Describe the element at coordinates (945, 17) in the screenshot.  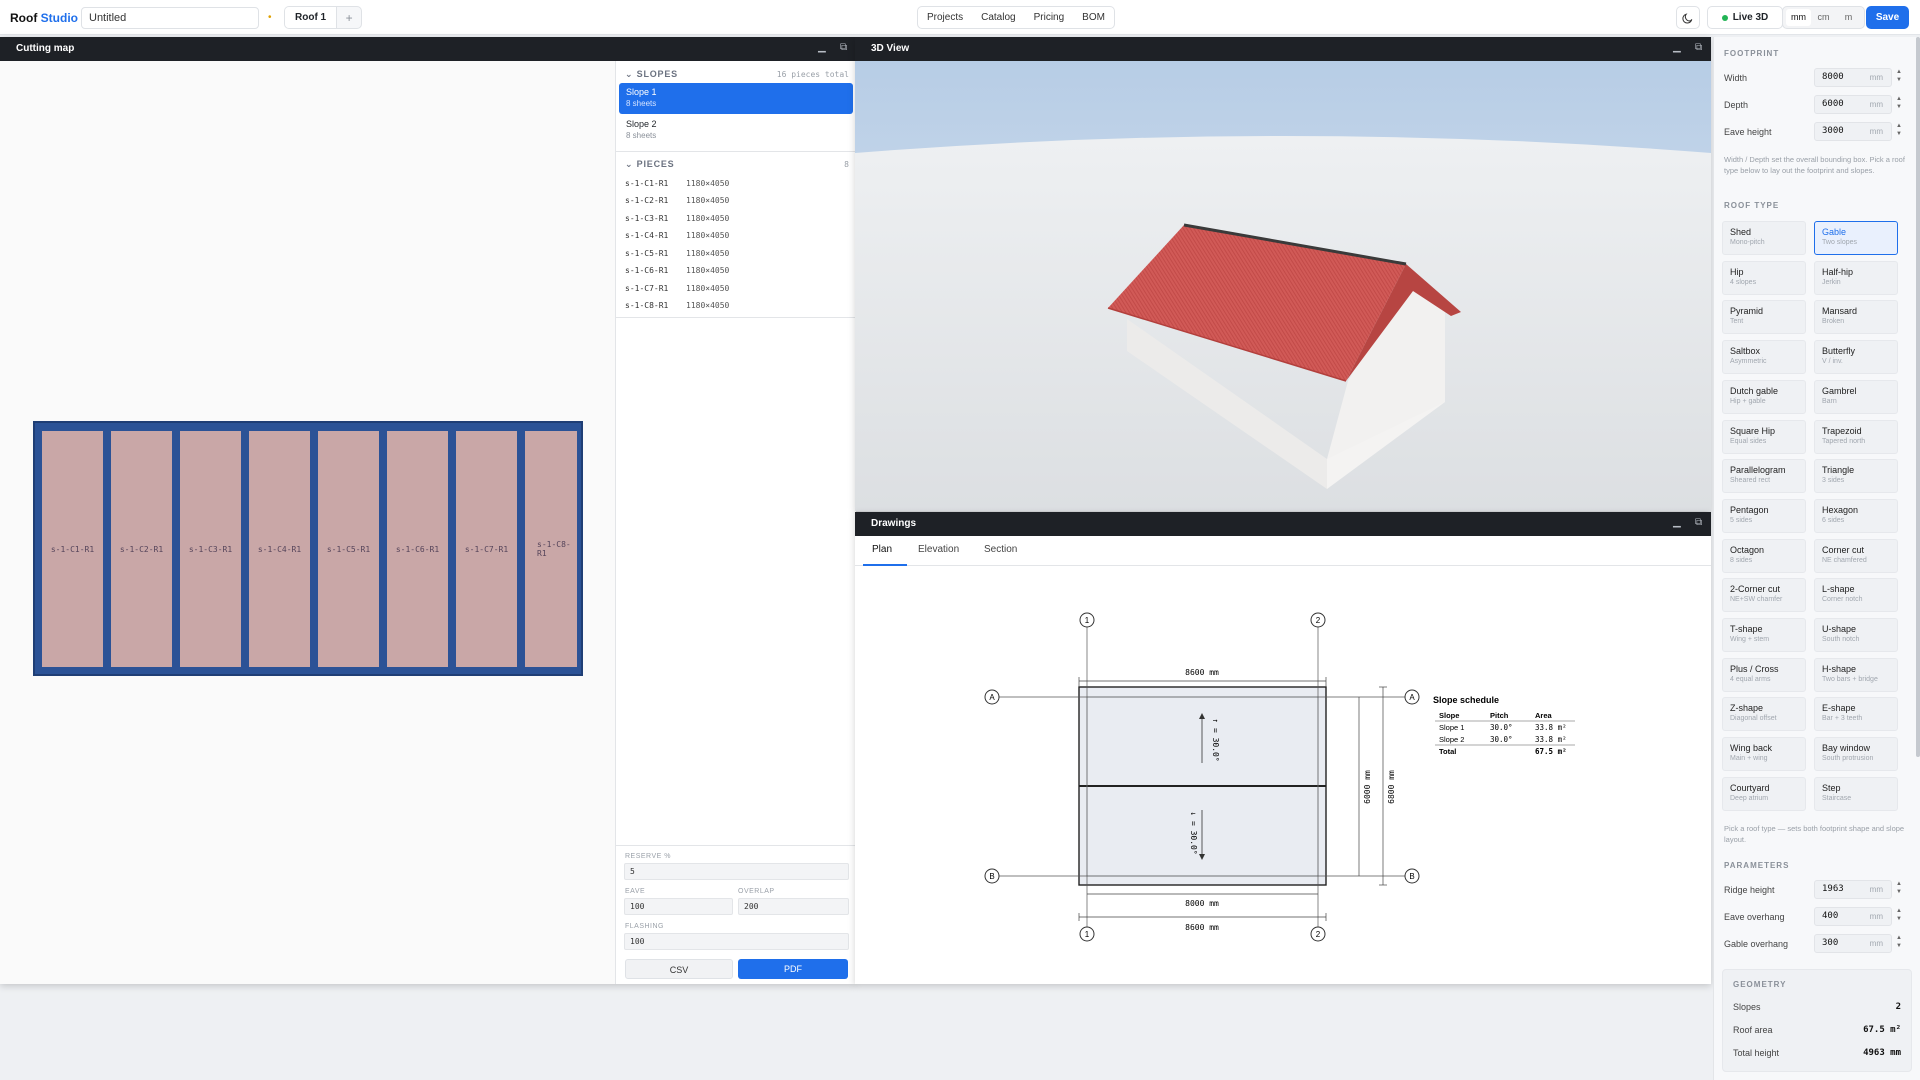
I see `nav-projects: Projects` at that location.